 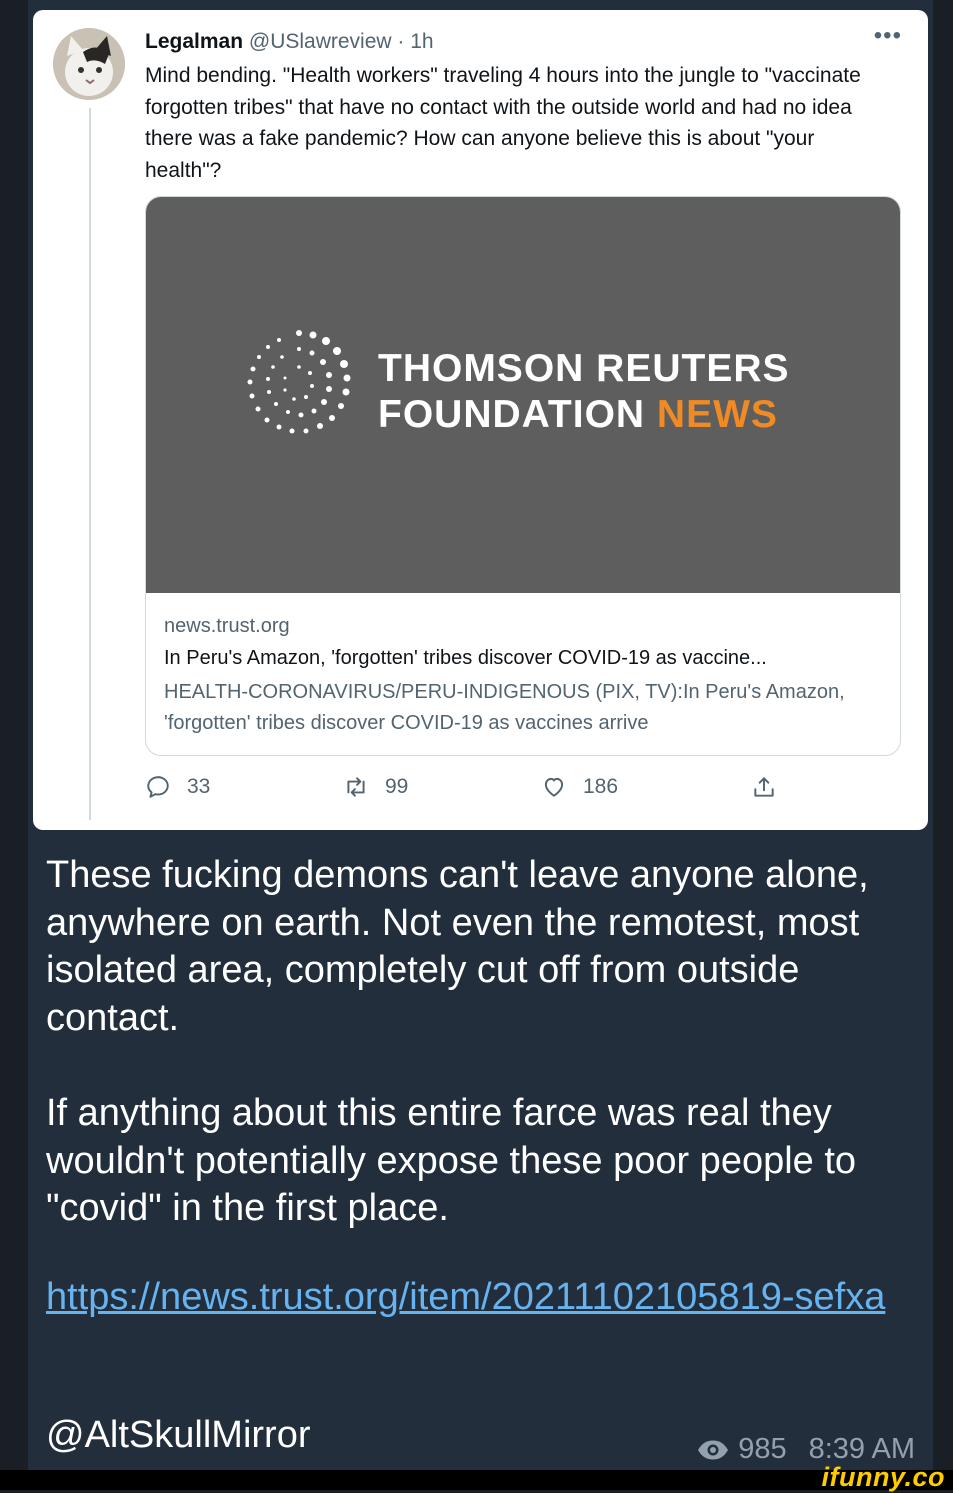 I want to click on share-button, so click(x=764, y=787).